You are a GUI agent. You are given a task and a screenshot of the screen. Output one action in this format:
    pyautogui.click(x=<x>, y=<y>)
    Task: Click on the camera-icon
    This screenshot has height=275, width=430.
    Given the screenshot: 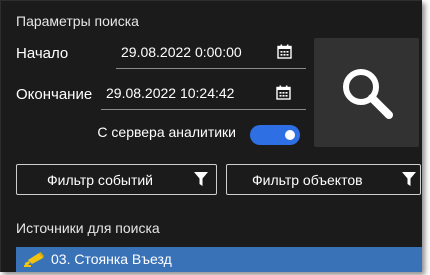 What is the action you would take?
    pyautogui.click(x=35, y=259)
    